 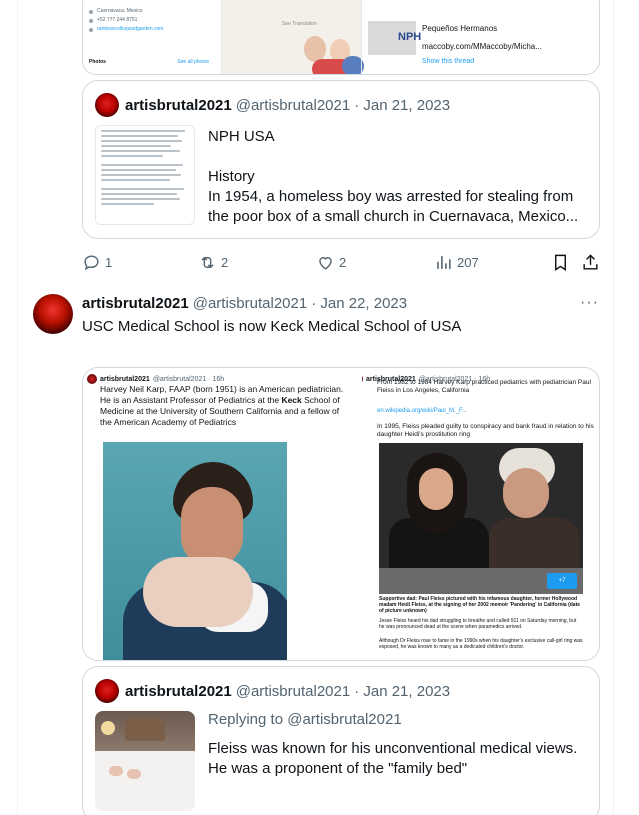 I want to click on like-icon, so click(x=325, y=263).